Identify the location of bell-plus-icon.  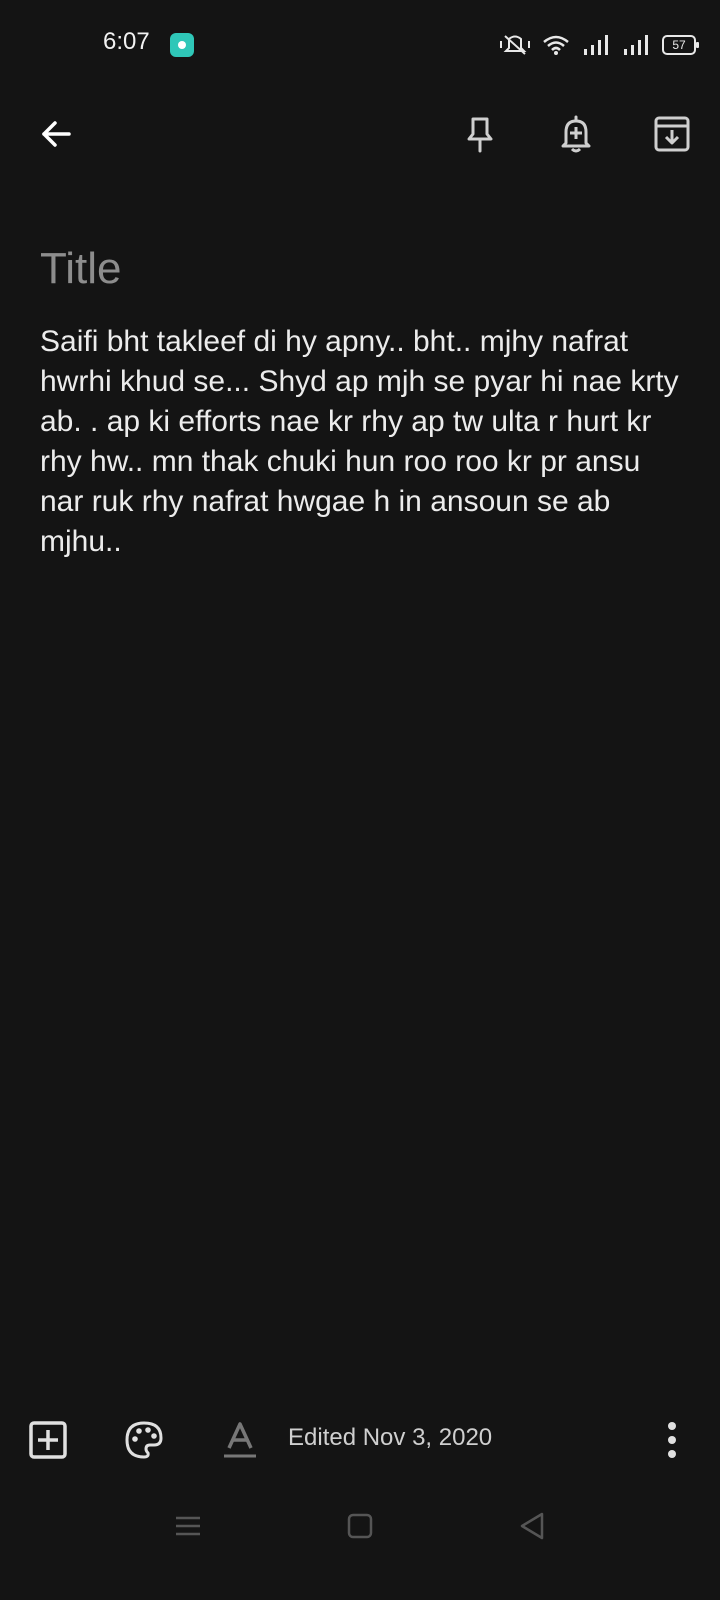
(576, 134).